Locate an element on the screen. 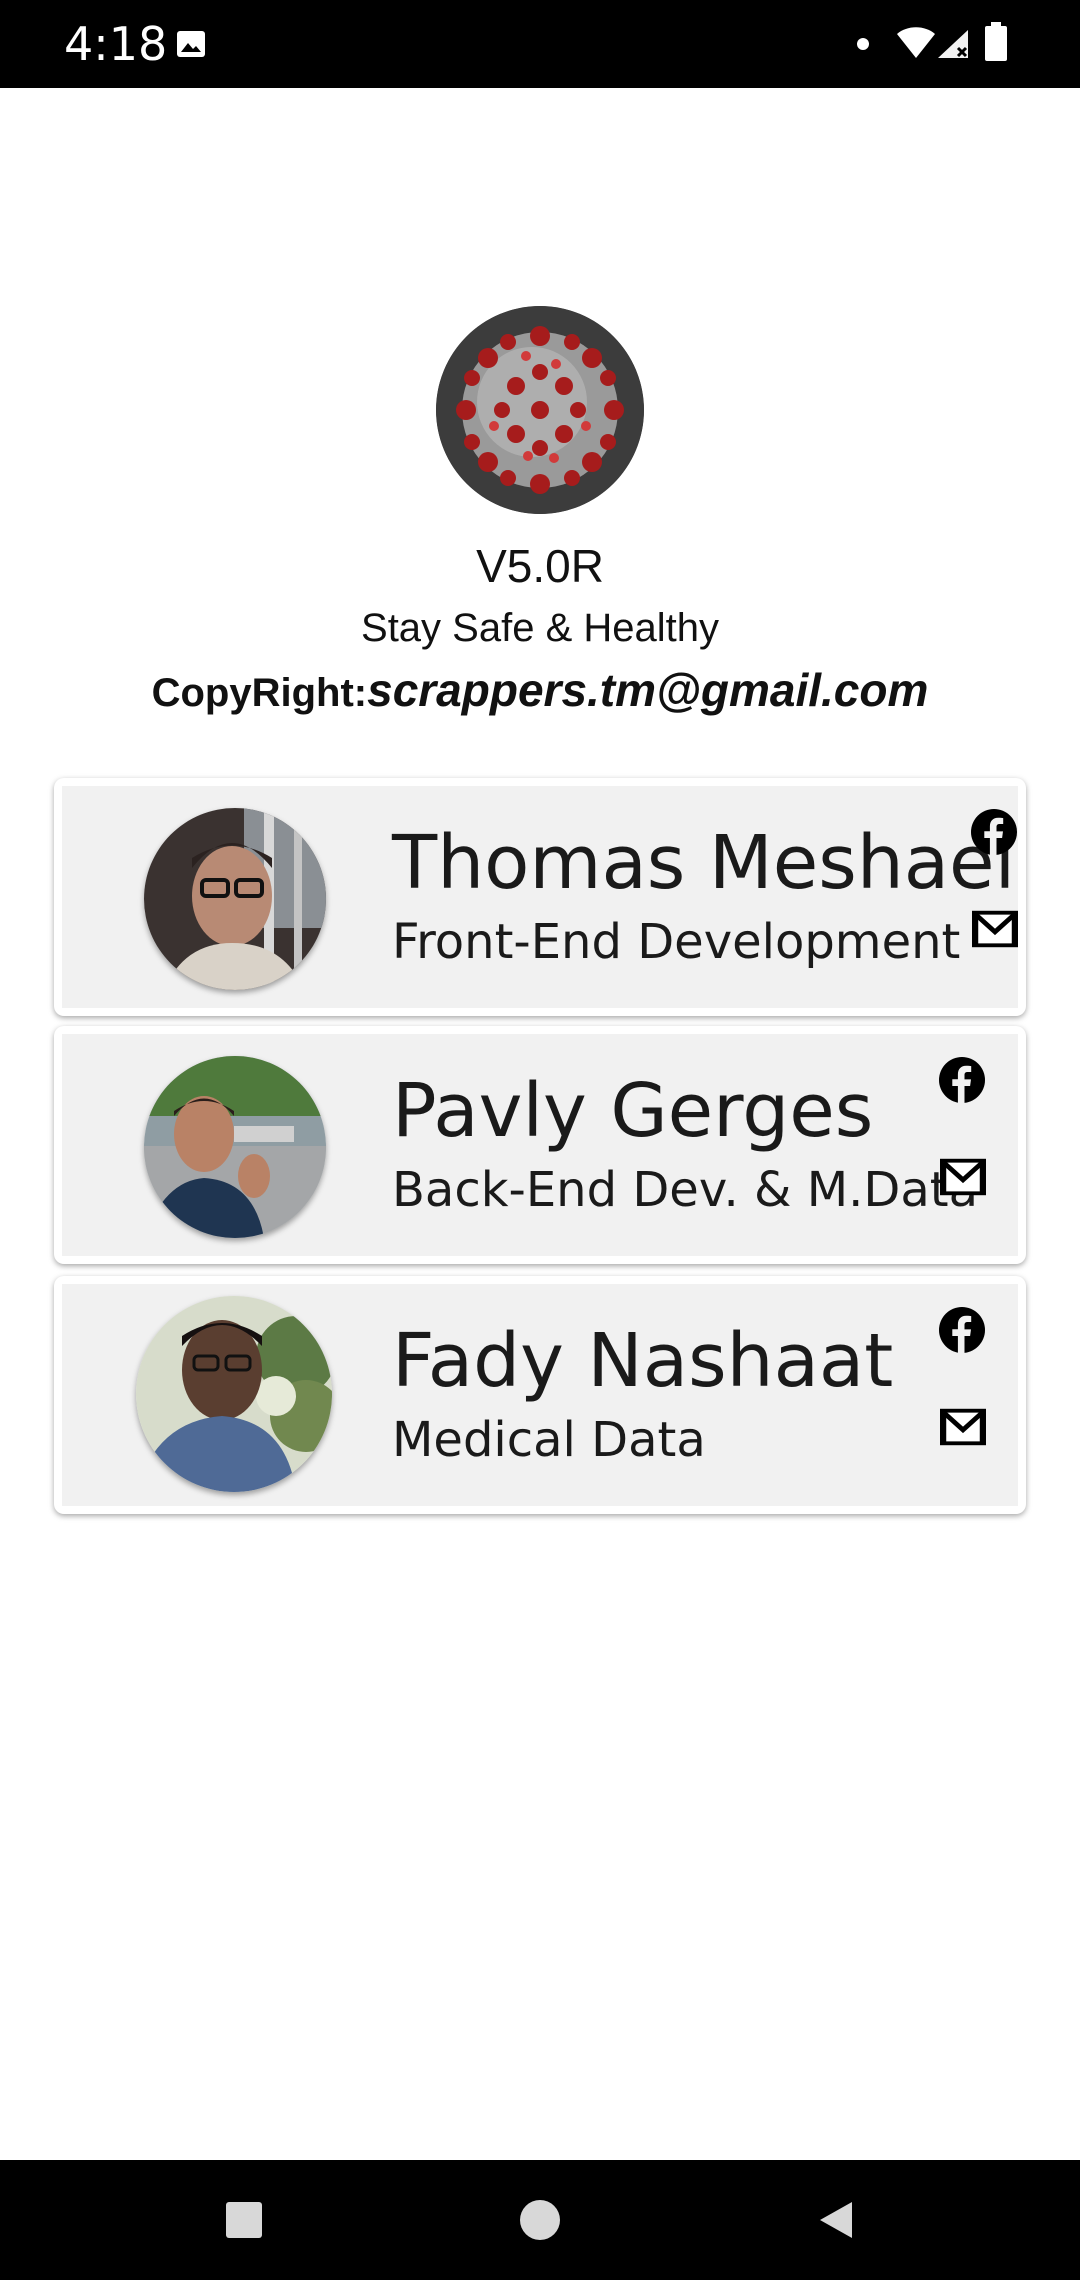  card-body: Pavly Gerges Back-End Dev. & M.Data is located at coordinates (540, 1145).